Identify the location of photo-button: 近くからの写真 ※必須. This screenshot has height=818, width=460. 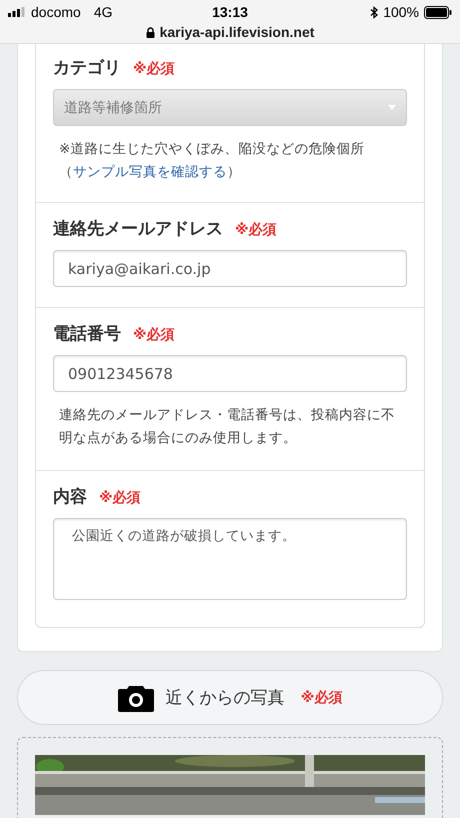
(230, 697).